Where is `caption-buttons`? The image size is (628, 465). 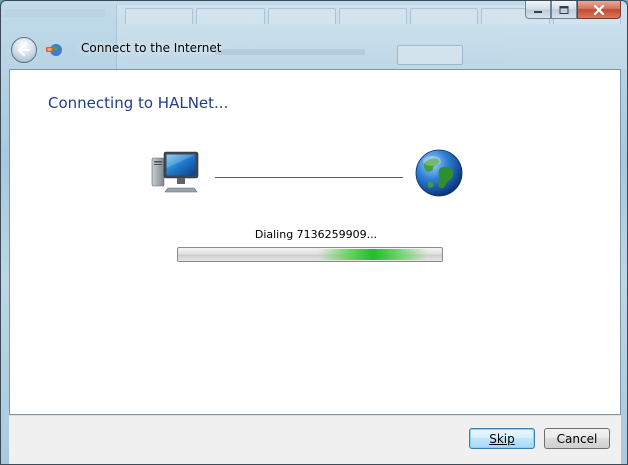
caption-buttons is located at coordinates (573, 10).